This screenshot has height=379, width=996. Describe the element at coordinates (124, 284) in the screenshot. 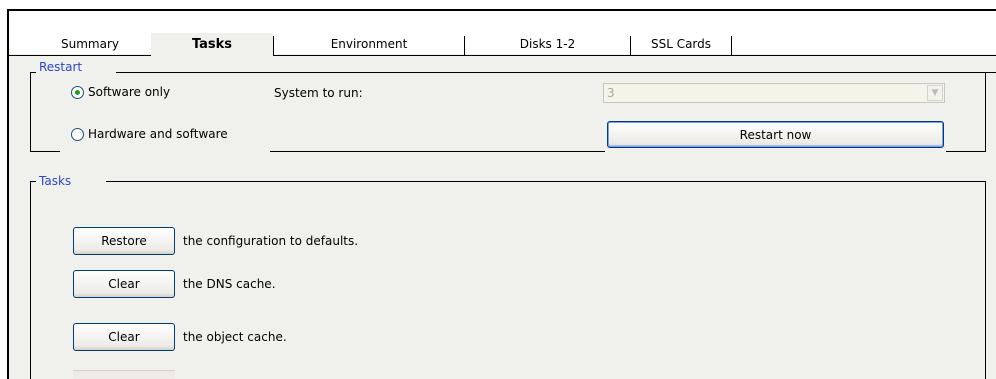

I see `clear-dns-cache-button: Clear` at that location.